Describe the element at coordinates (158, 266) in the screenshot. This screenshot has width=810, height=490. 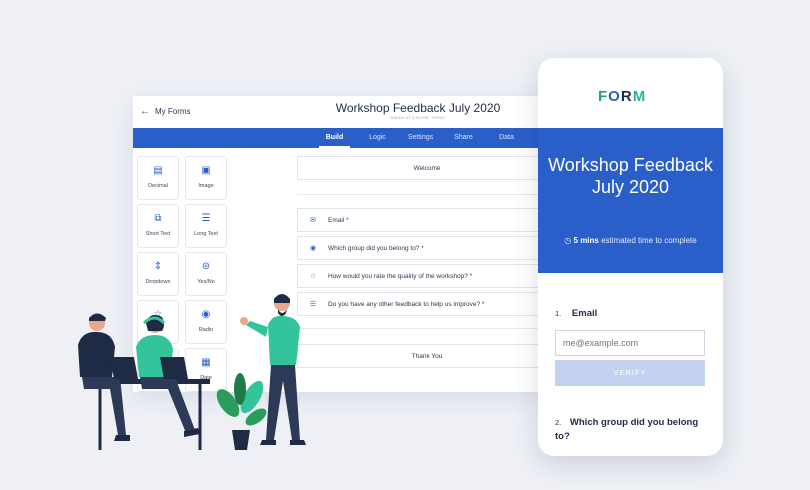
I see `dropdown-icon: ⇕` at that location.